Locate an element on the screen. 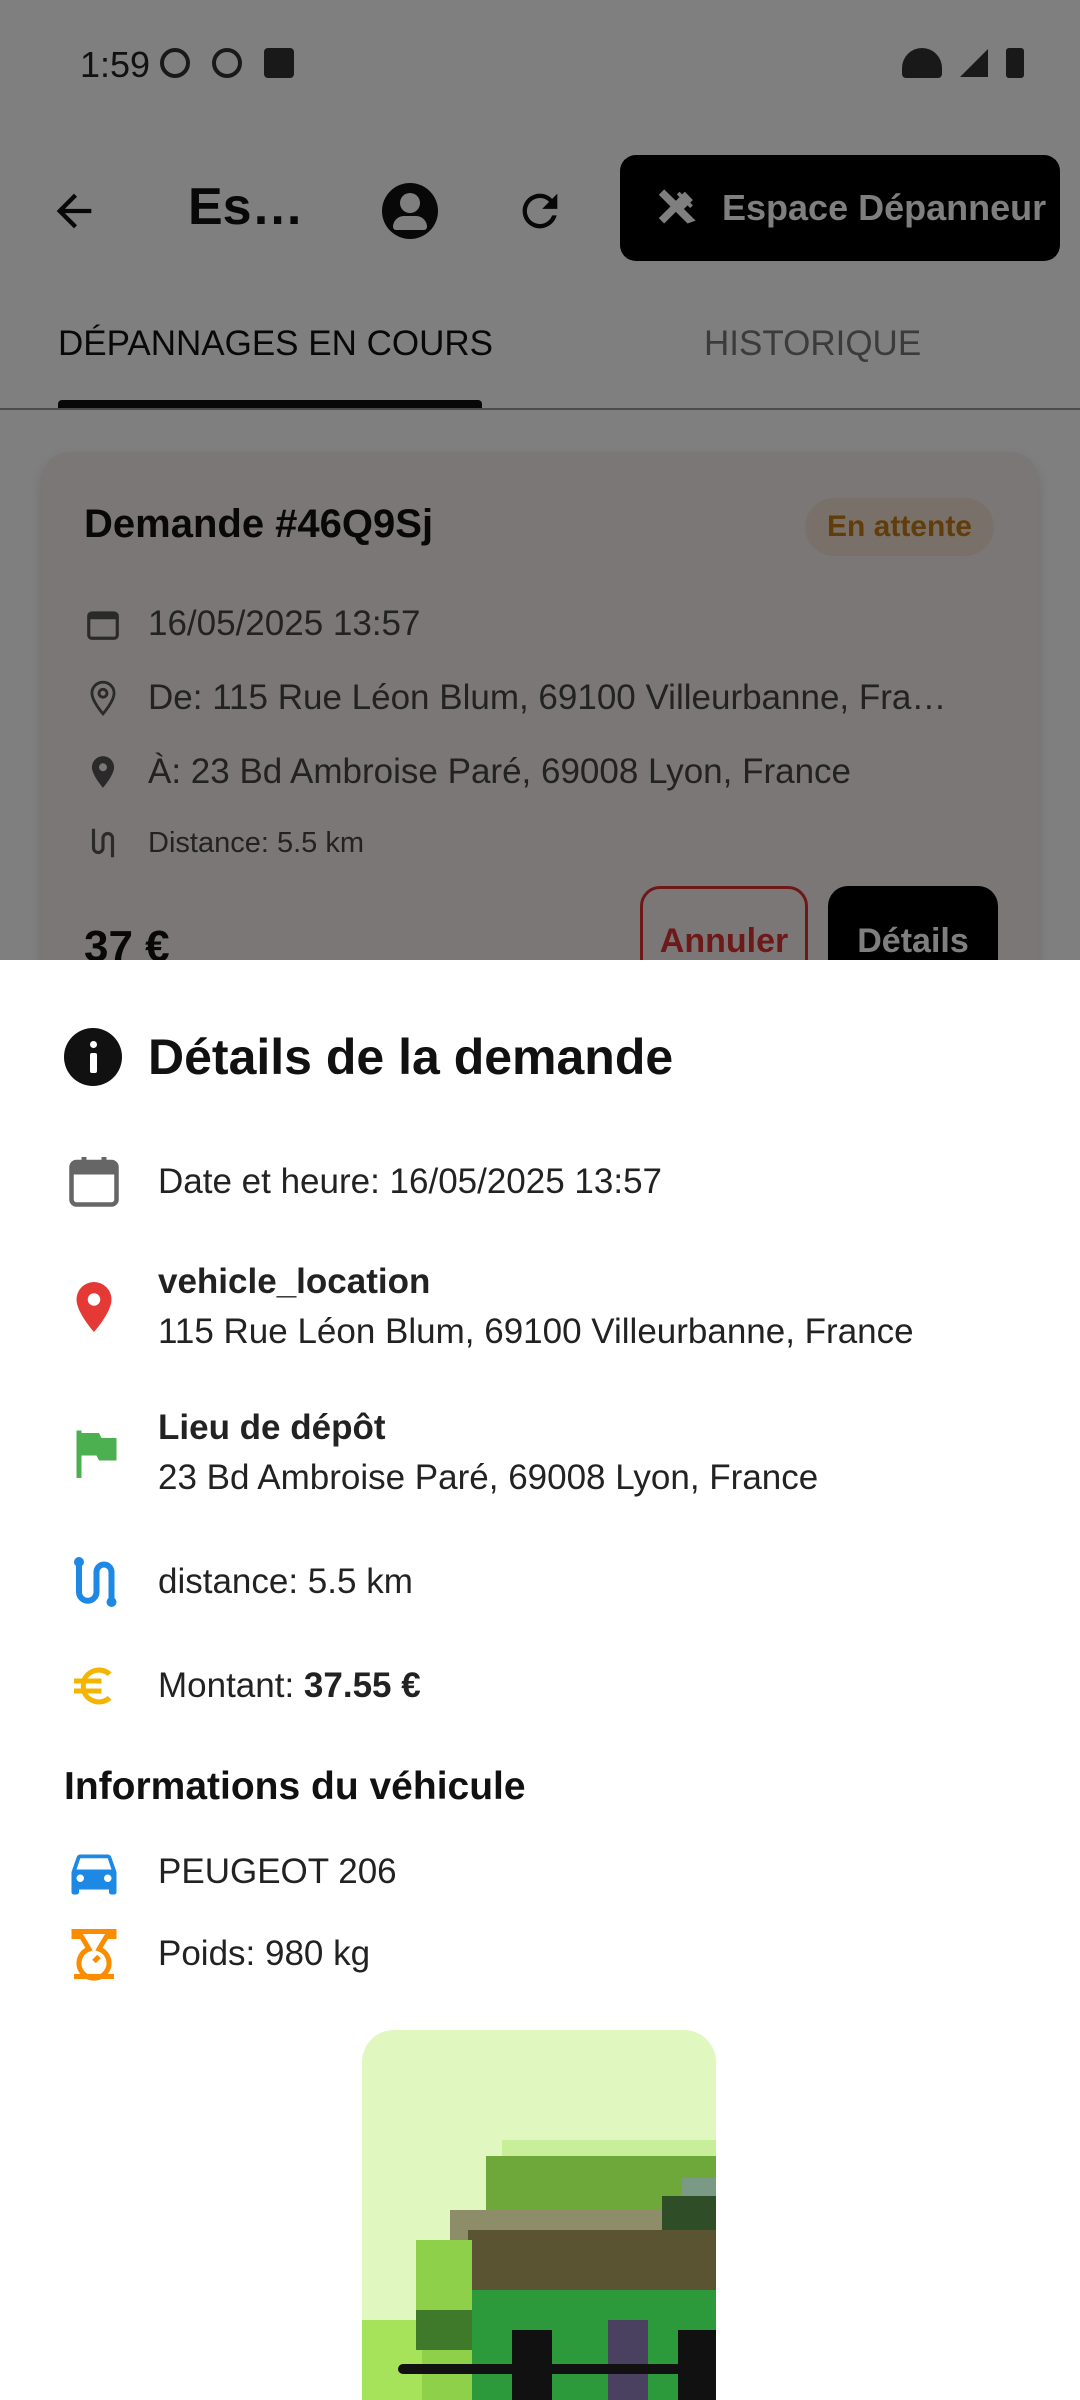  amount-text: Montant: 37.55 € is located at coordinates (289, 1686).